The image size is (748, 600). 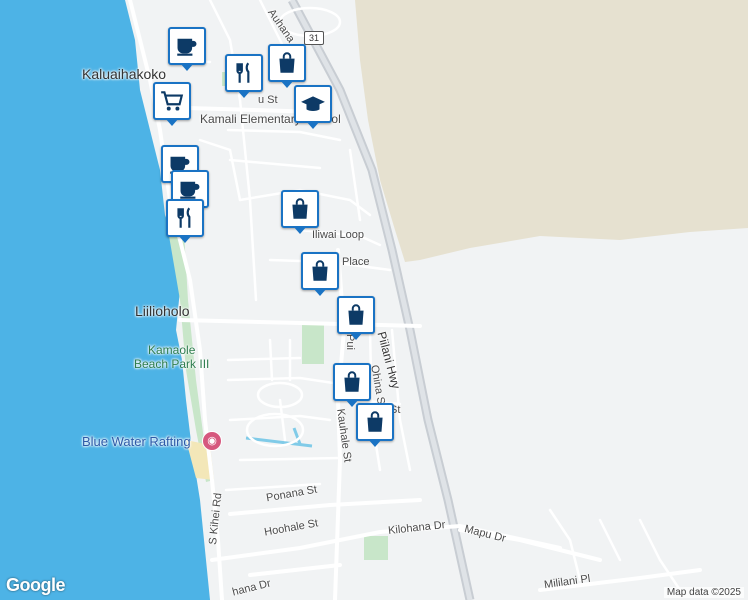 I want to click on marker-school, so click(x=313, y=107).